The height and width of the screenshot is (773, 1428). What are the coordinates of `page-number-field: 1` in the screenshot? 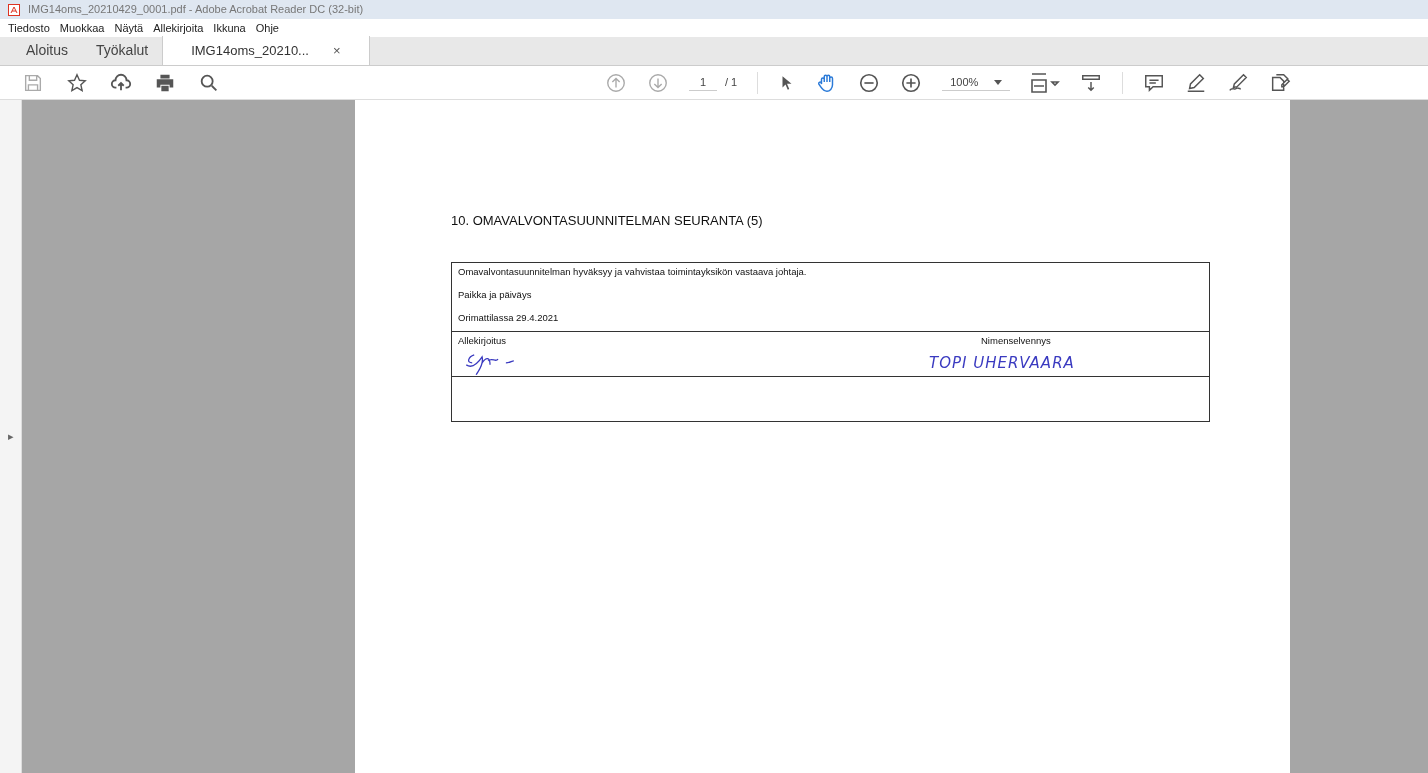 It's located at (703, 82).